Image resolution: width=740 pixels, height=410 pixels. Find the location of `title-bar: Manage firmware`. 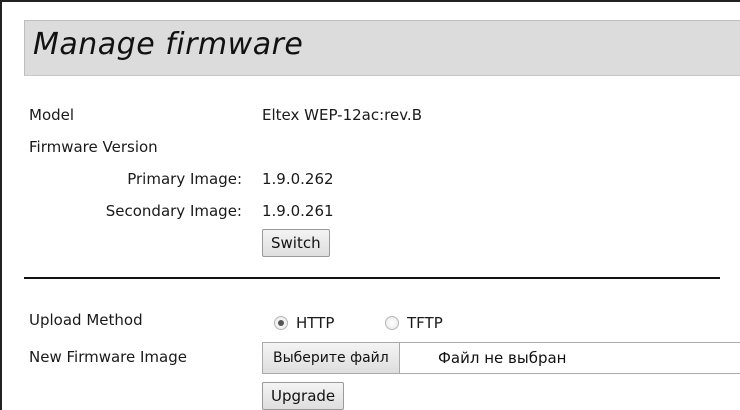

title-bar: Manage firmware is located at coordinates (382, 48).